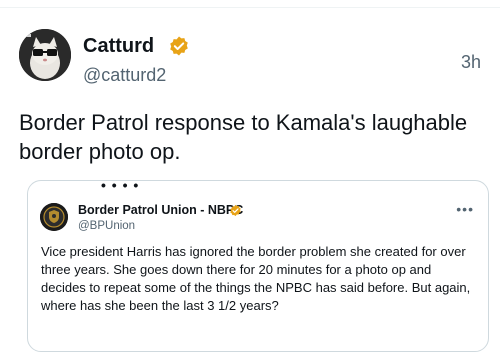 This screenshot has height=352, width=500. Describe the element at coordinates (250, 7) in the screenshot. I see `divider` at that location.